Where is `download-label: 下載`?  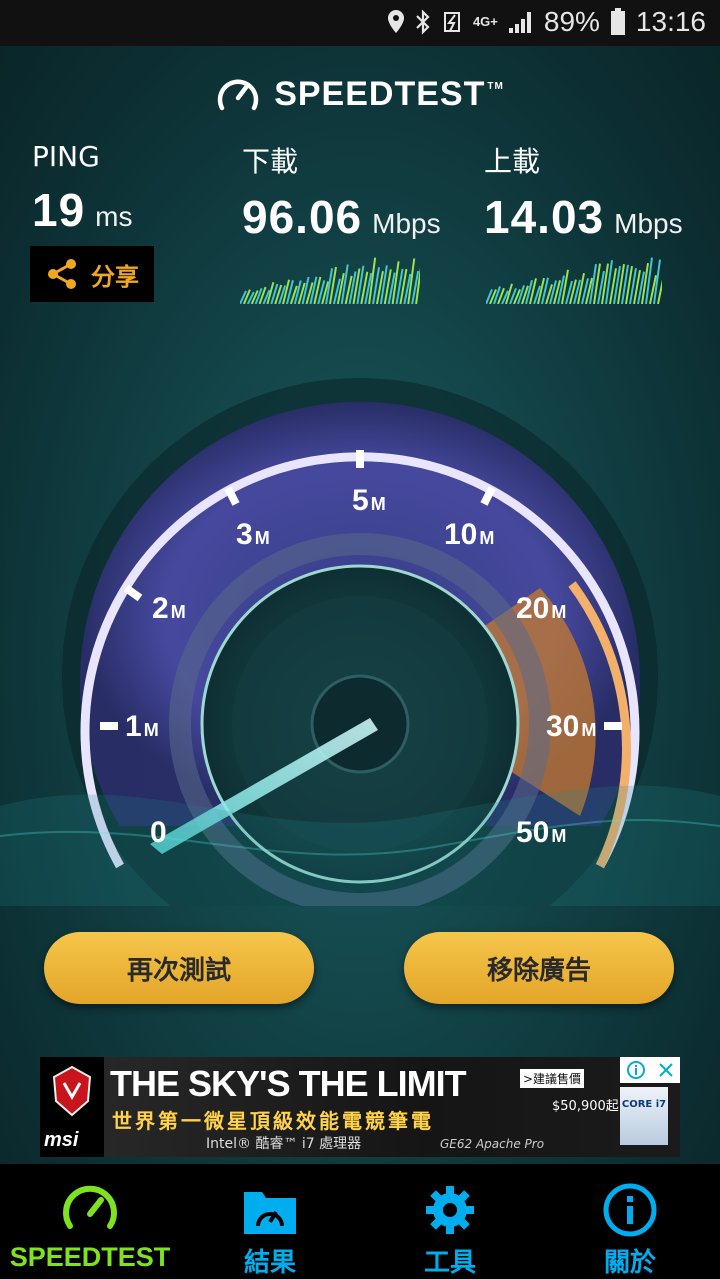 download-label: 下載 is located at coordinates (270, 161).